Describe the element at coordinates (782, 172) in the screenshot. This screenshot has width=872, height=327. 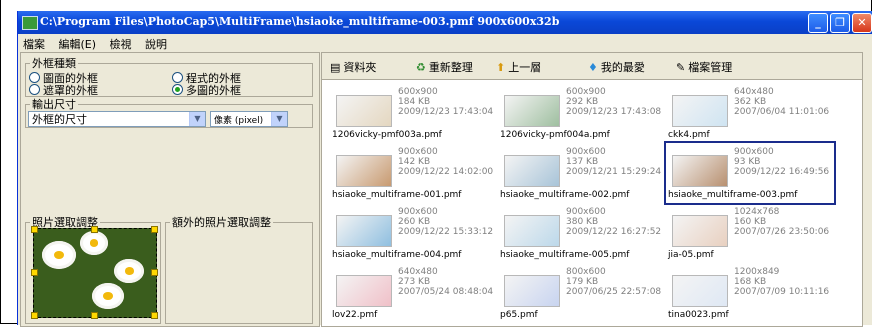
I see `file-date: 2009/12/22 16:49:56` at that location.